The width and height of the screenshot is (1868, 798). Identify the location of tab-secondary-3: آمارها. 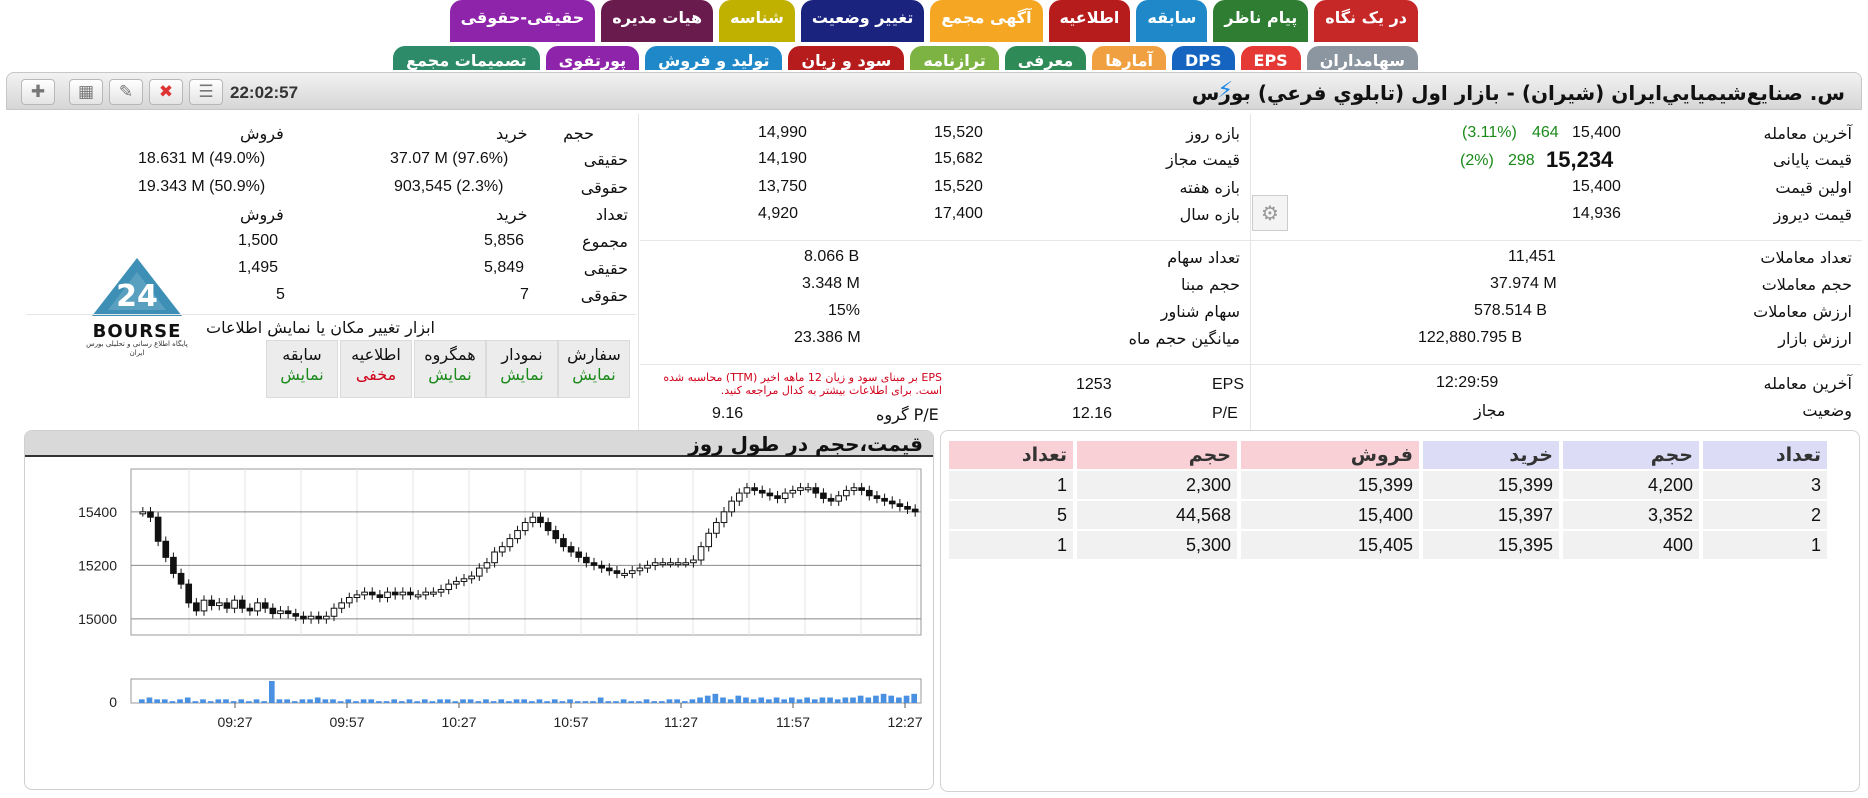
(1129, 58).